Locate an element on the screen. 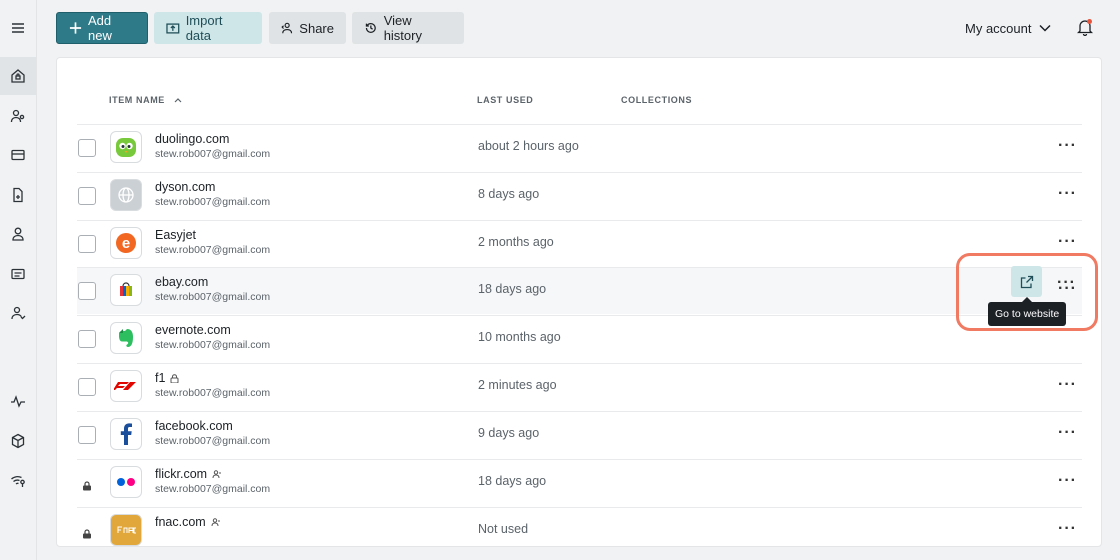 The width and height of the screenshot is (1120, 560). lock-icon is located at coordinates (174, 378).